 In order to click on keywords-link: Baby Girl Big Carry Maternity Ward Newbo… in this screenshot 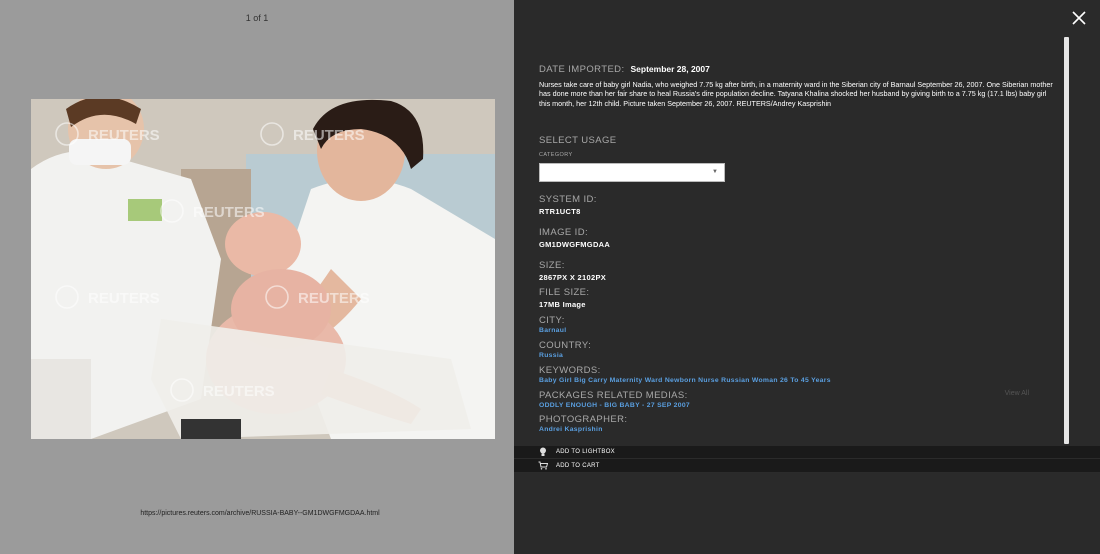, I will do `click(796, 380)`.